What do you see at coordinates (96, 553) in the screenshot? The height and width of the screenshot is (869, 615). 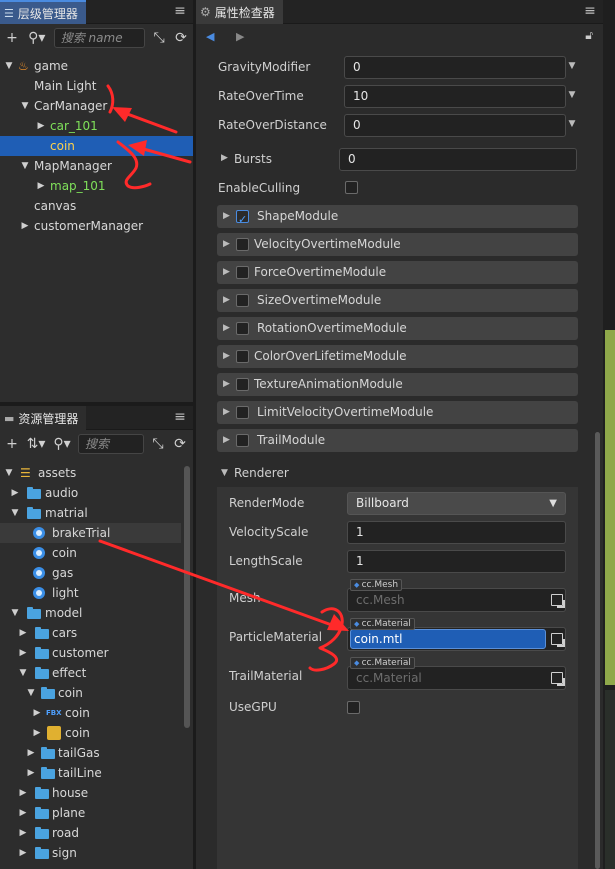 I see `asset-node-coin-material: coin` at bounding box center [96, 553].